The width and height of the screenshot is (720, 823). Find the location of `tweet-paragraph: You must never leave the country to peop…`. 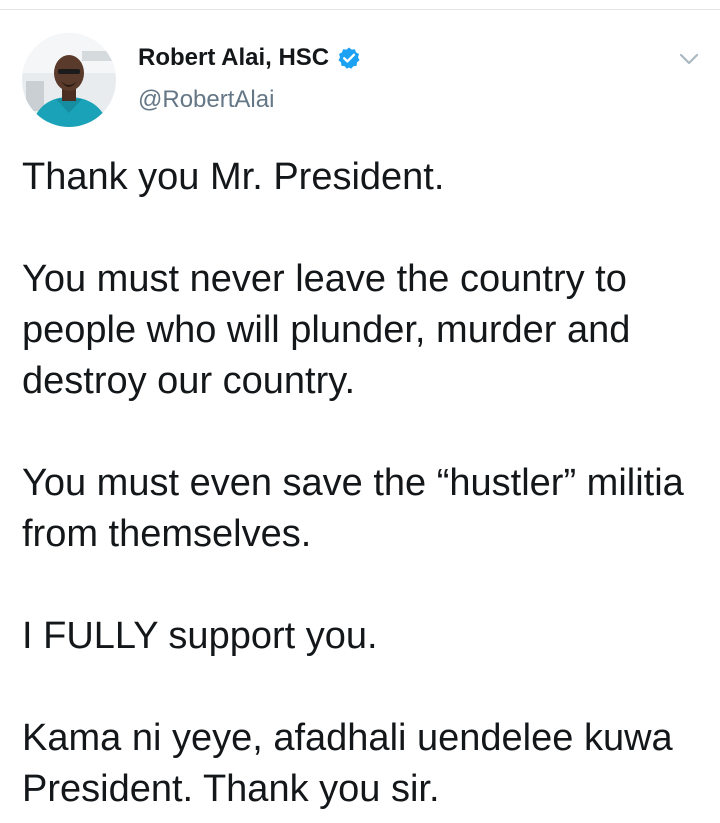

tweet-paragraph: You must never leave the country to peop… is located at coordinates (326, 330).